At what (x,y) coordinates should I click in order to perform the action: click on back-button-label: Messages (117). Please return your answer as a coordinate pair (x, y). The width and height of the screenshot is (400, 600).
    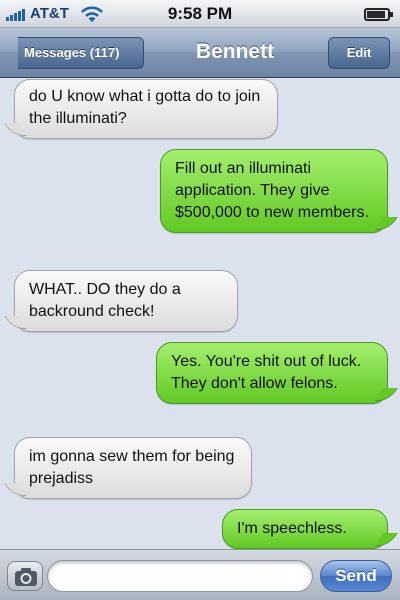
    Looking at the image, I should click on (72, 52).